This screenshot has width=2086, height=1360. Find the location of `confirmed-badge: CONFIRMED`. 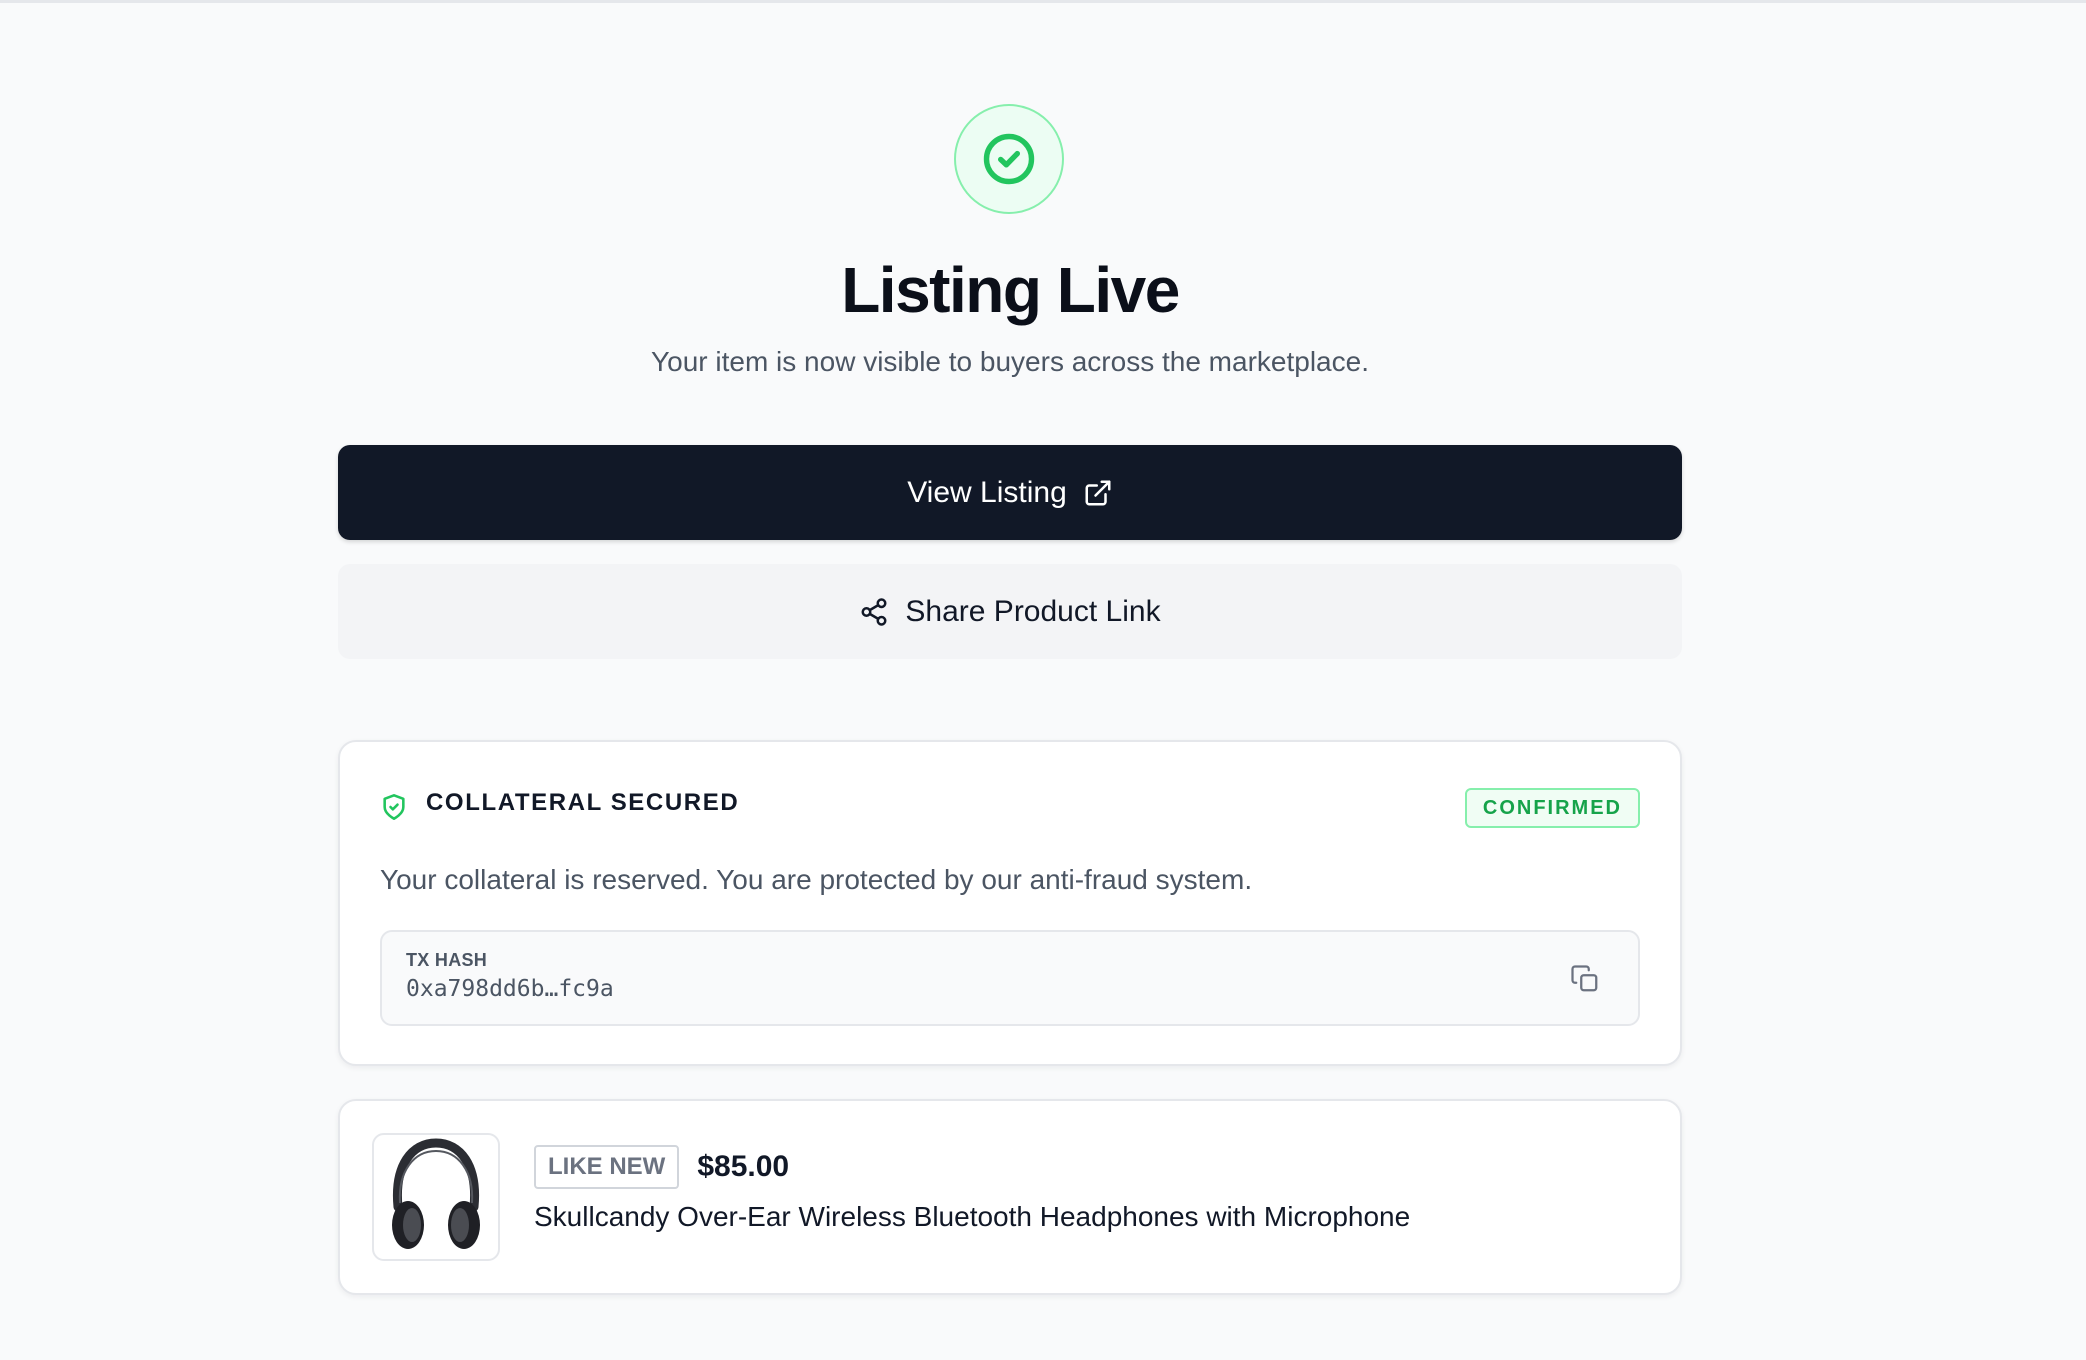

confirmed-badge: CONFIRMED is located at coordinates (1552, 808).